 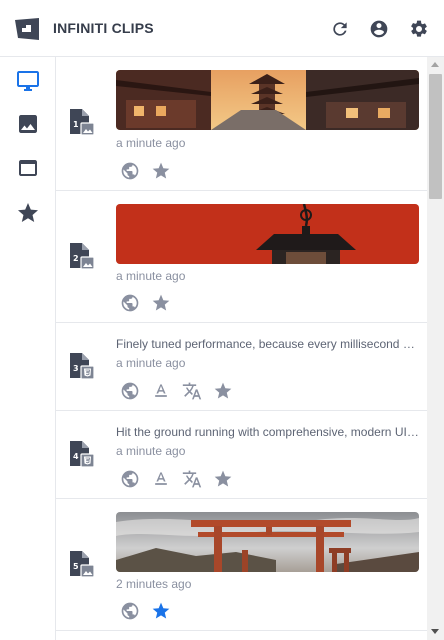 I want to click on clip-number: 1, so click(x=76, y=124).